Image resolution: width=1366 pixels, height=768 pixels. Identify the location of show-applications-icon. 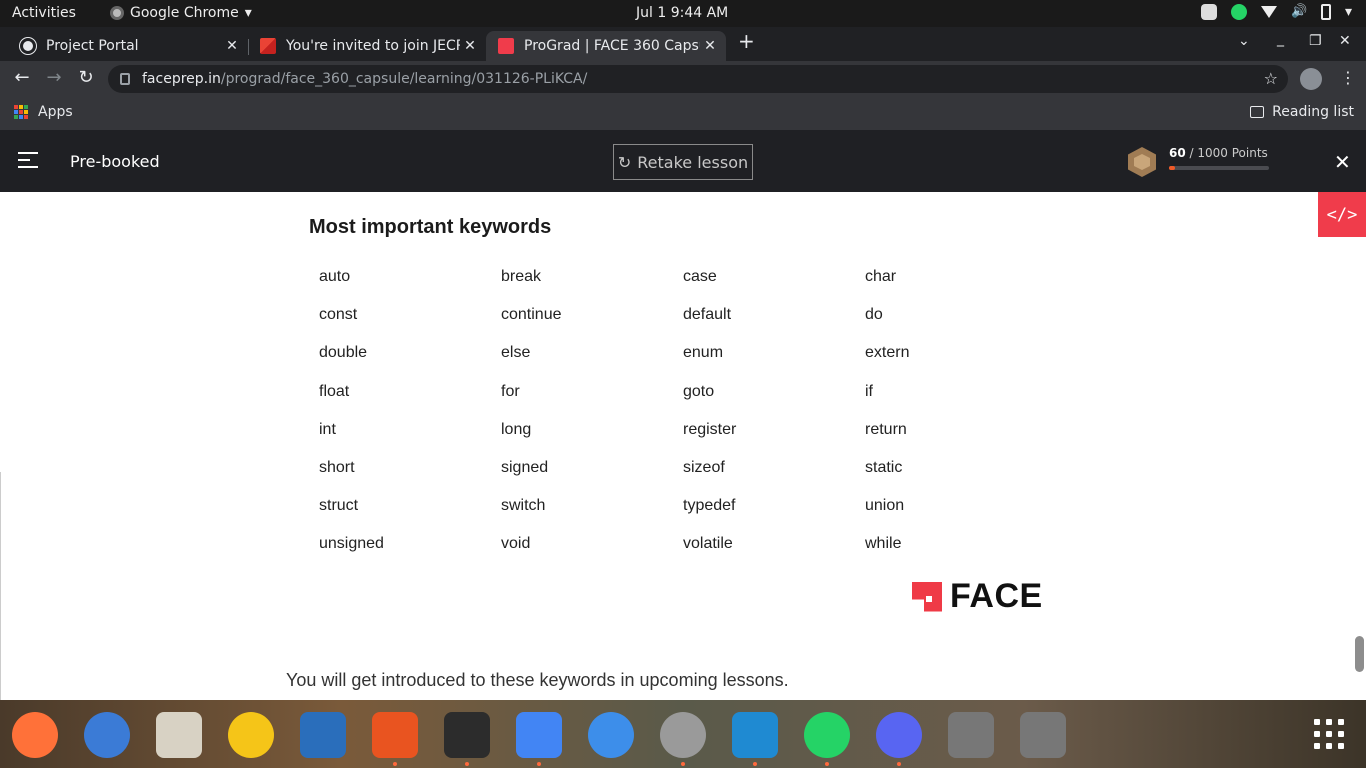
(1329, 734).